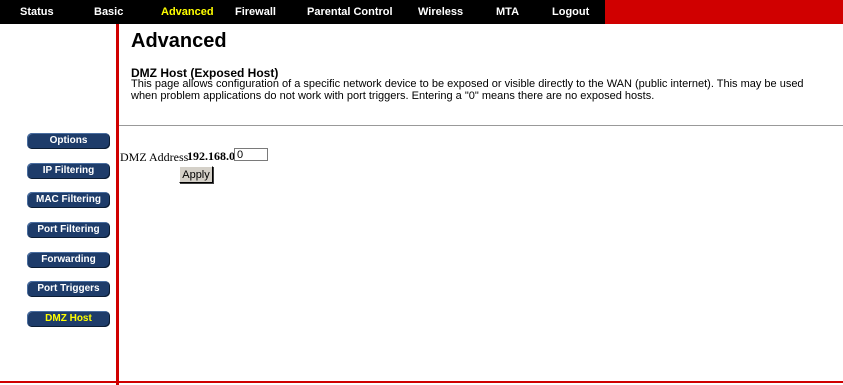 Image resolution: width=843 pixels, height=385 pixels. I want to click on sidebar-item-forwarding: Forwarding, so click(68, 260).